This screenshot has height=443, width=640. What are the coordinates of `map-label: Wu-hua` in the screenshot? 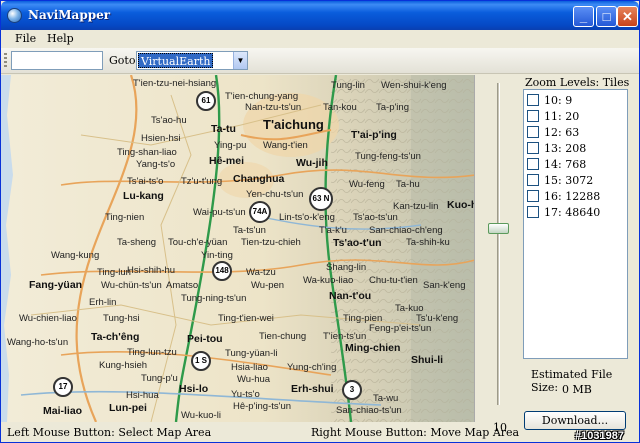 It's located at (254, 379).